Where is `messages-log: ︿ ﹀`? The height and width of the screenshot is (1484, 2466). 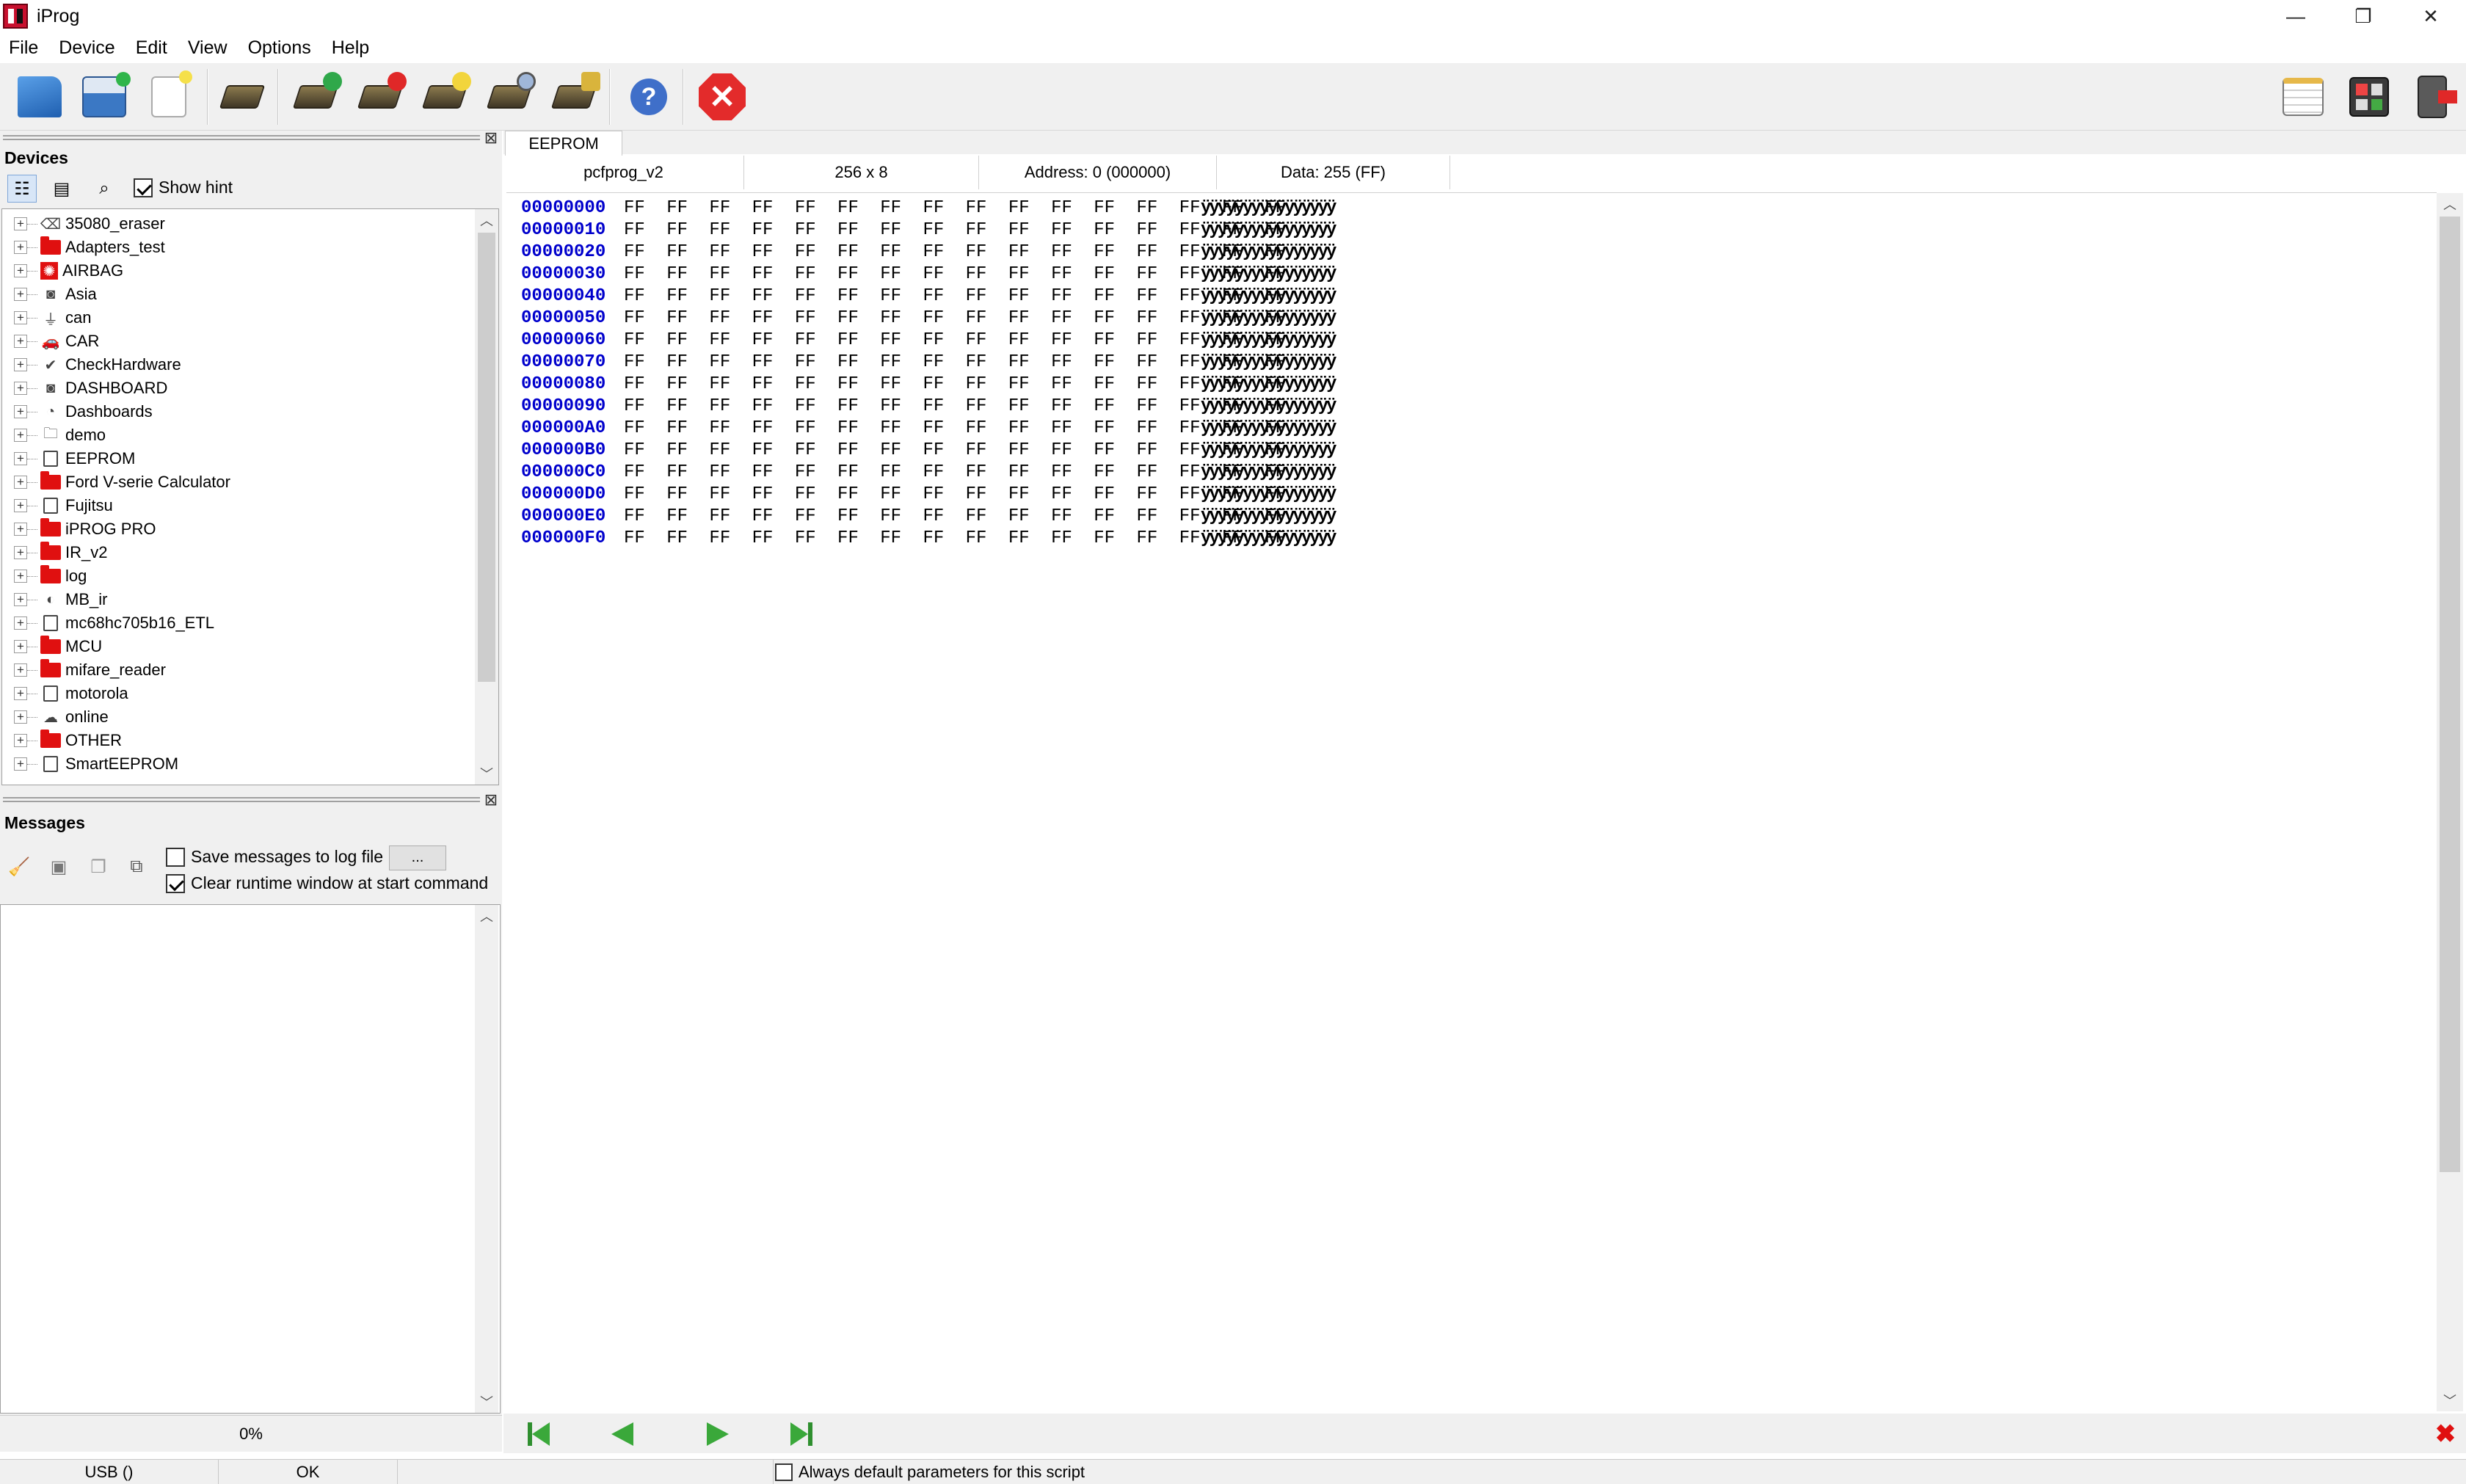
messages-log: ︿ ﹀ is located at coordinates (250, 1159).